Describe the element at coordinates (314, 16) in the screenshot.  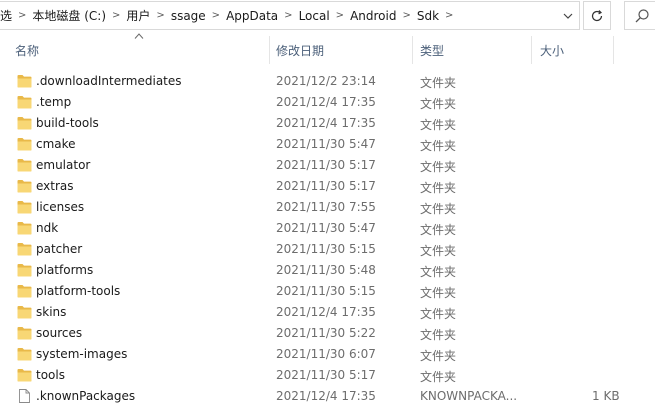
I see `breadcrumb-item: Local` at that location.